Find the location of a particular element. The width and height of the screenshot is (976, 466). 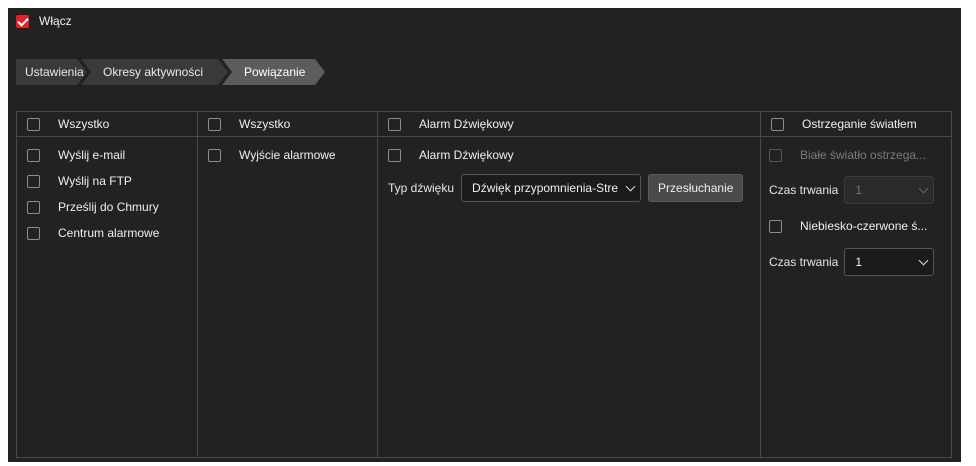

list-item: Wyjście alarmowe is located at coordinates (287, 155).